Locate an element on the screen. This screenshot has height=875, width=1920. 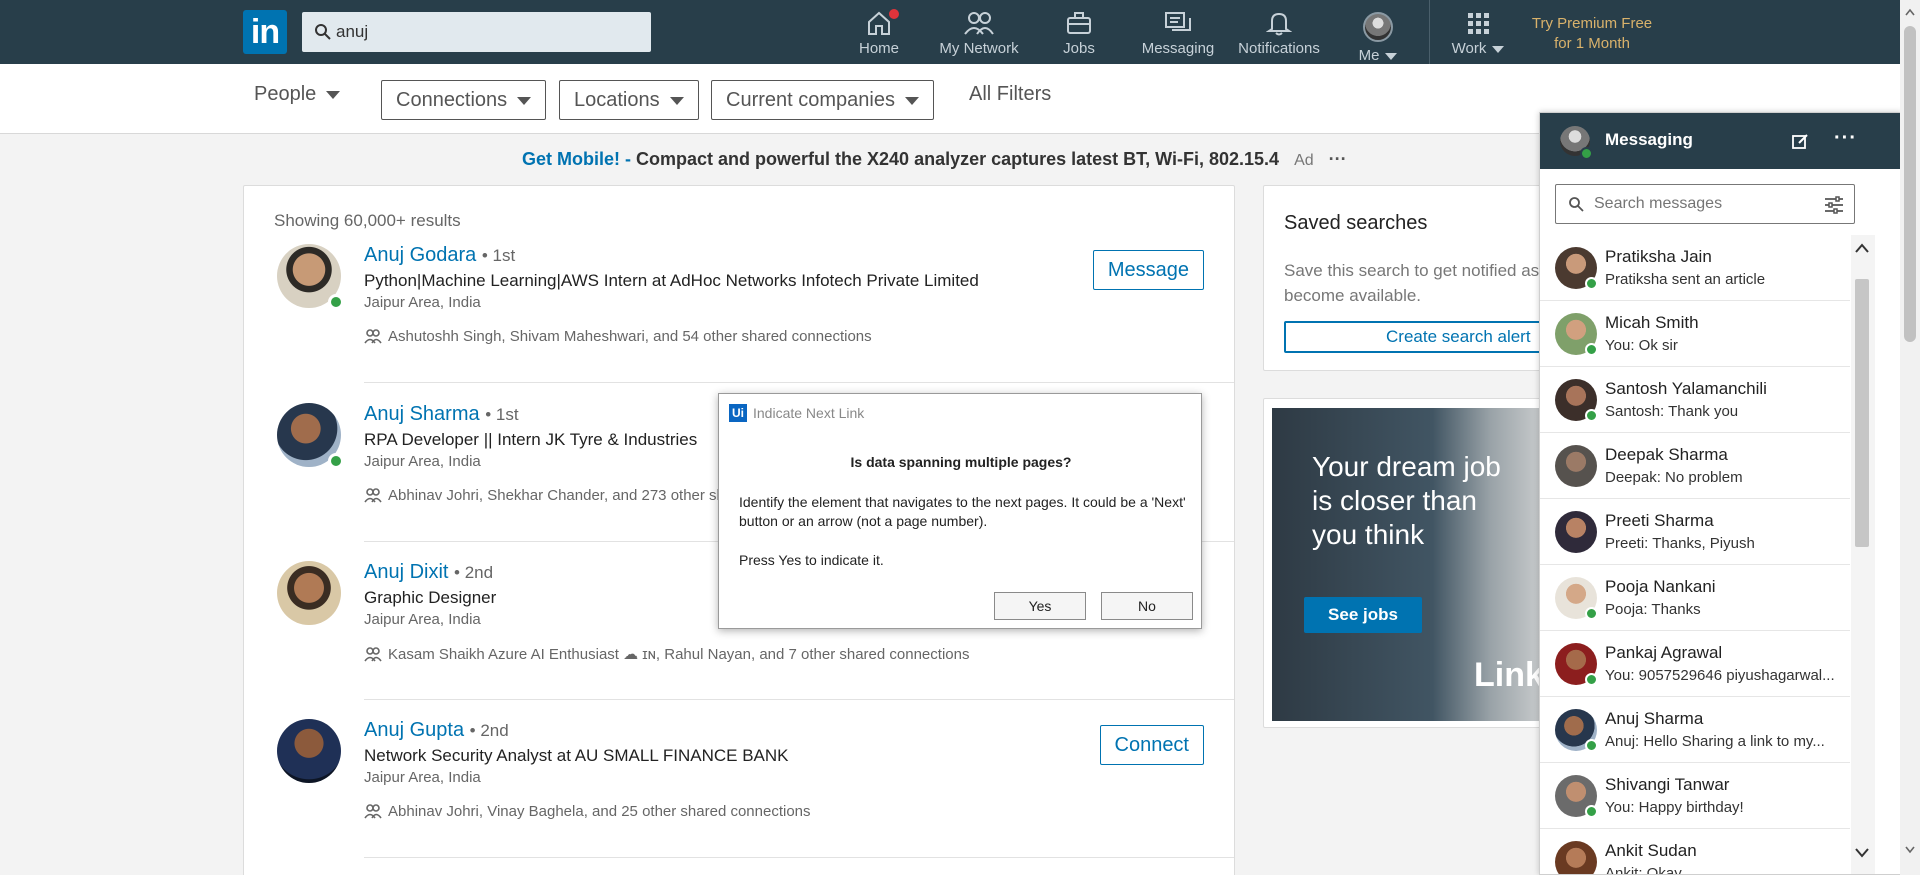
divider is located at coordinates (799, 382).